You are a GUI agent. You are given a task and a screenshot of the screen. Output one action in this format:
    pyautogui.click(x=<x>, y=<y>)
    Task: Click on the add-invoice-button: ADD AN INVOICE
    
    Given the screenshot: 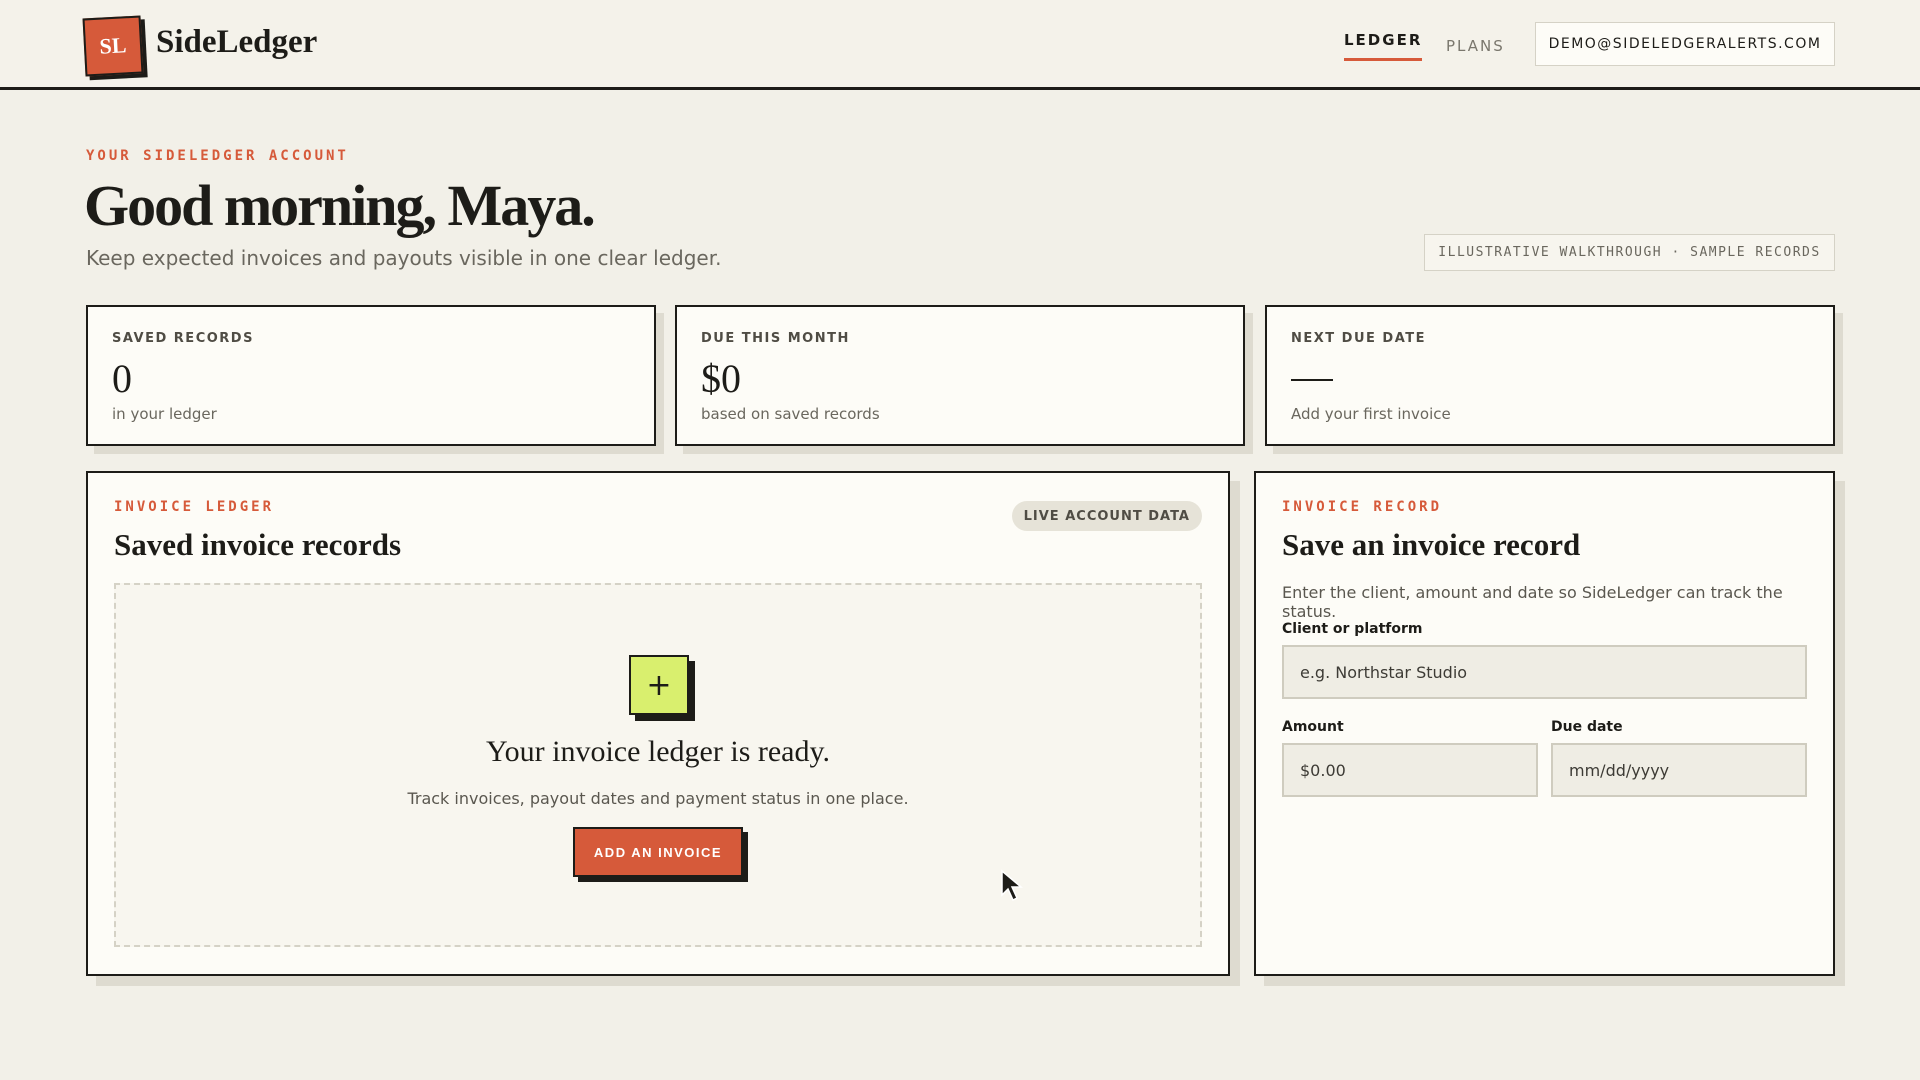 What is the action you would take?
    pyautogui.click(x=658, y=852)
    